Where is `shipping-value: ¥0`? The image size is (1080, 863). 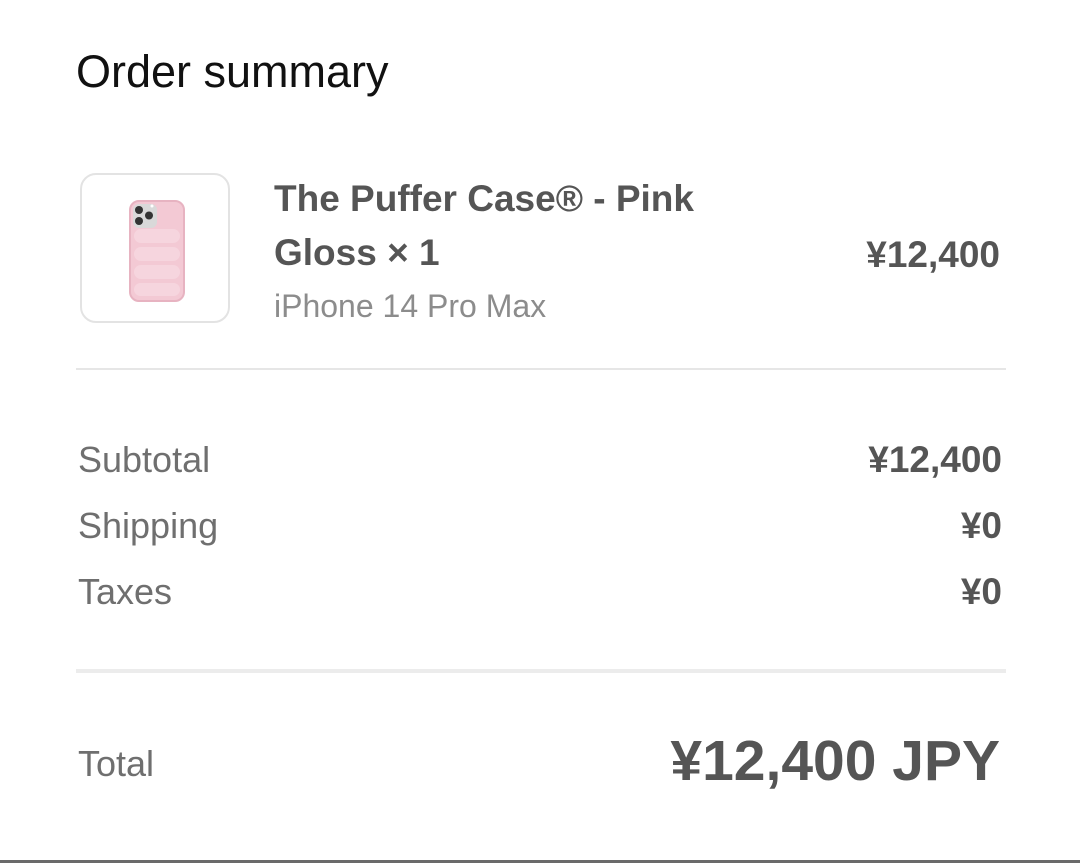 shipping-value: ¥0 is located at coordinates (981, 525).